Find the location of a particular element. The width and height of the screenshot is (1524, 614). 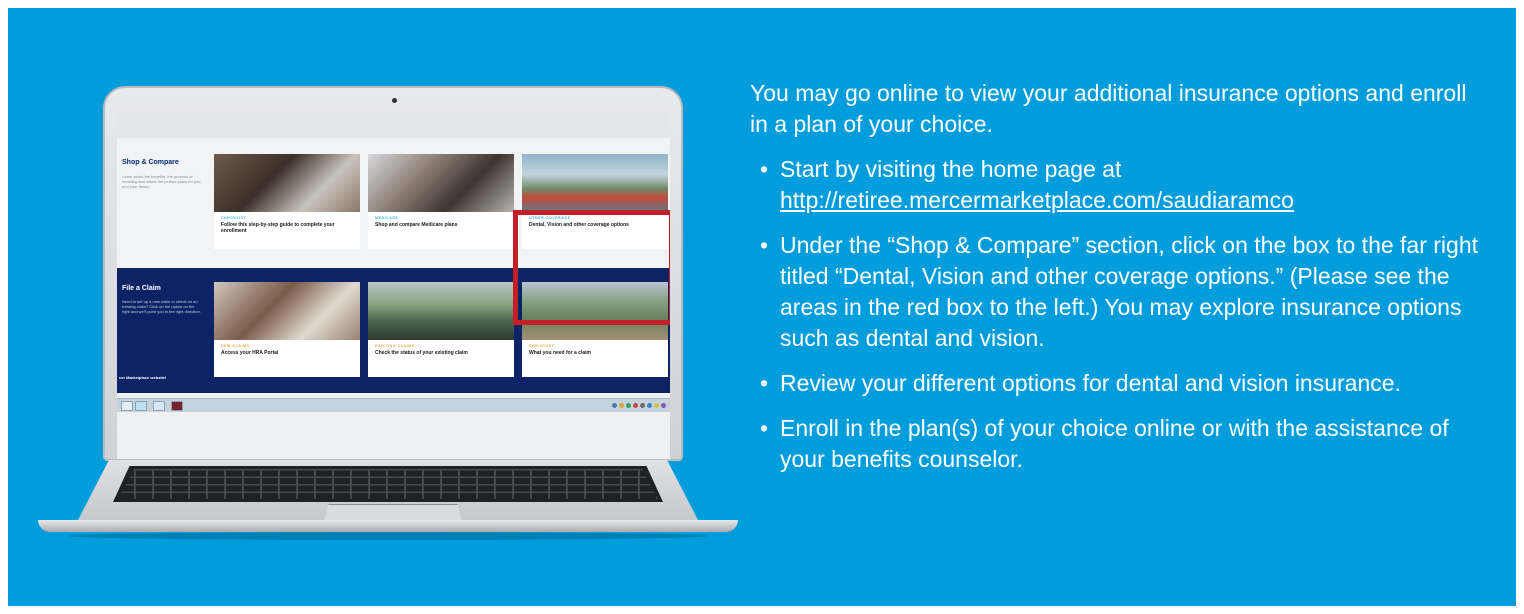

marketplace-footnote: cer Marketplace website! is located at coordinates (143, 377).